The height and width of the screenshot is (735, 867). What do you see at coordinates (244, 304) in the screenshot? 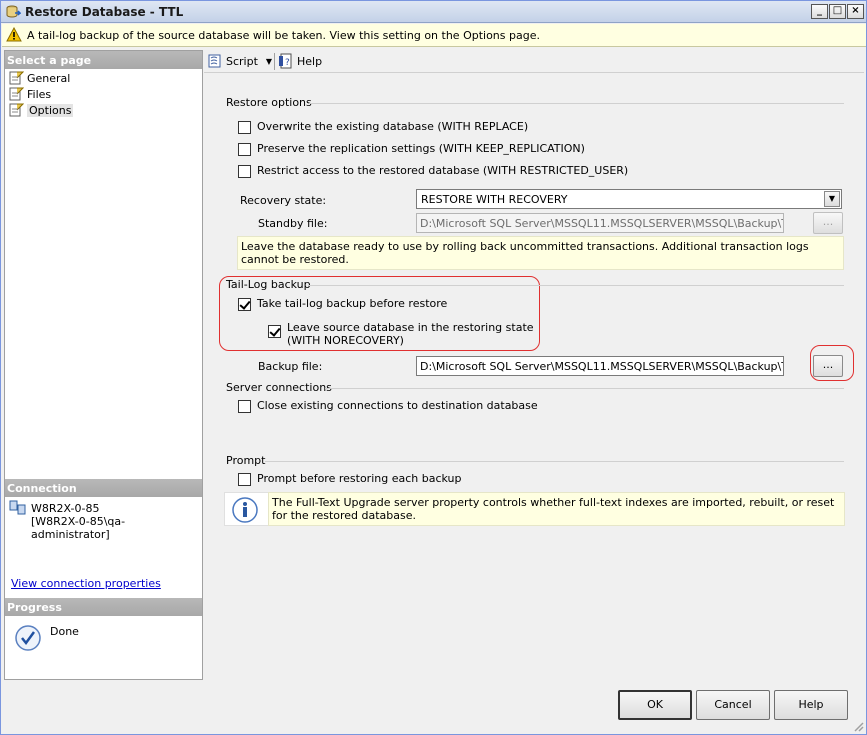
I see `take-tail-log-checkbox` at bounding box center [244, 304].